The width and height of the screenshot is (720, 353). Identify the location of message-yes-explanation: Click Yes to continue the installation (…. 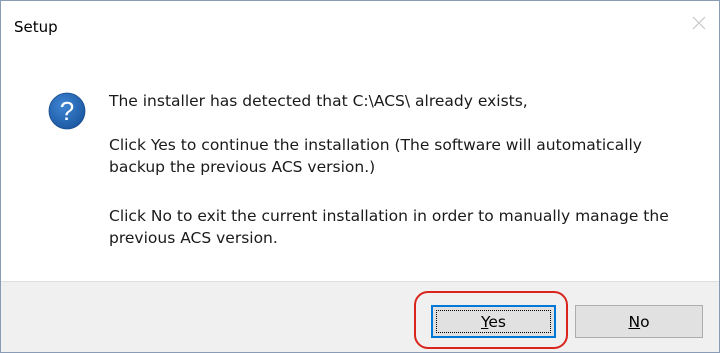
(375, 156).